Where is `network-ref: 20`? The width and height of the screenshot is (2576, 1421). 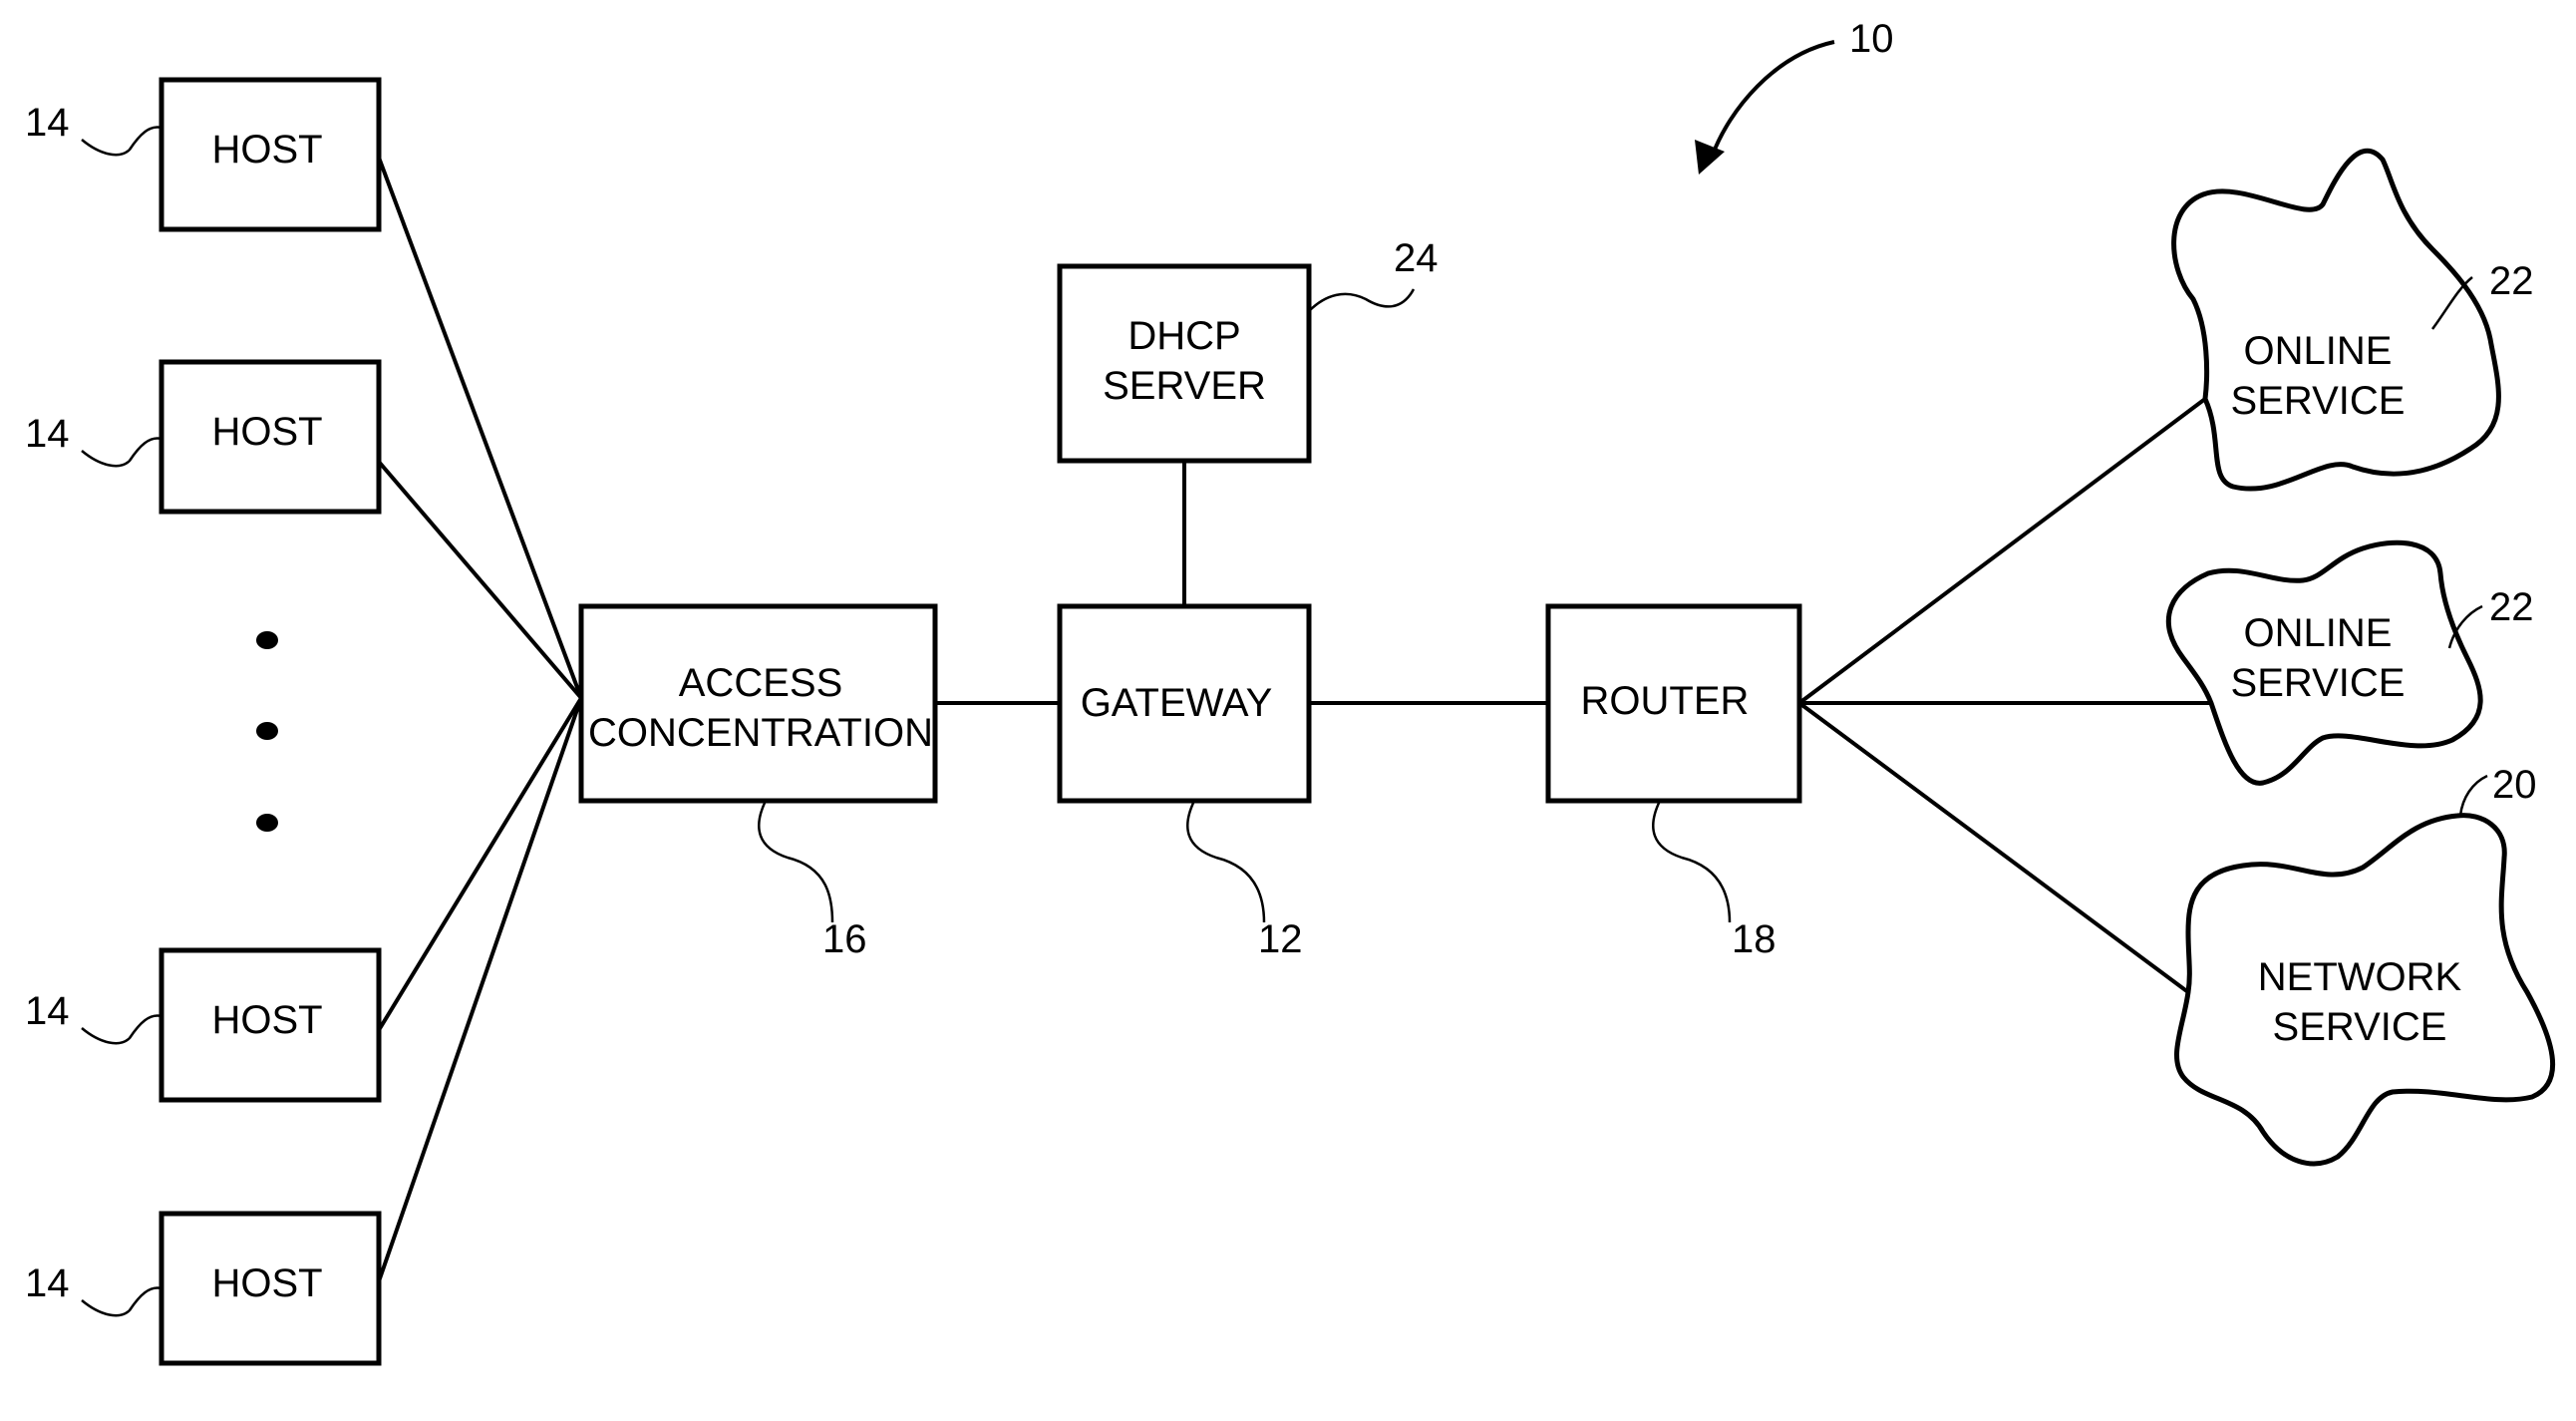 network-ref: 20 is located at coordinates (2514, 785).